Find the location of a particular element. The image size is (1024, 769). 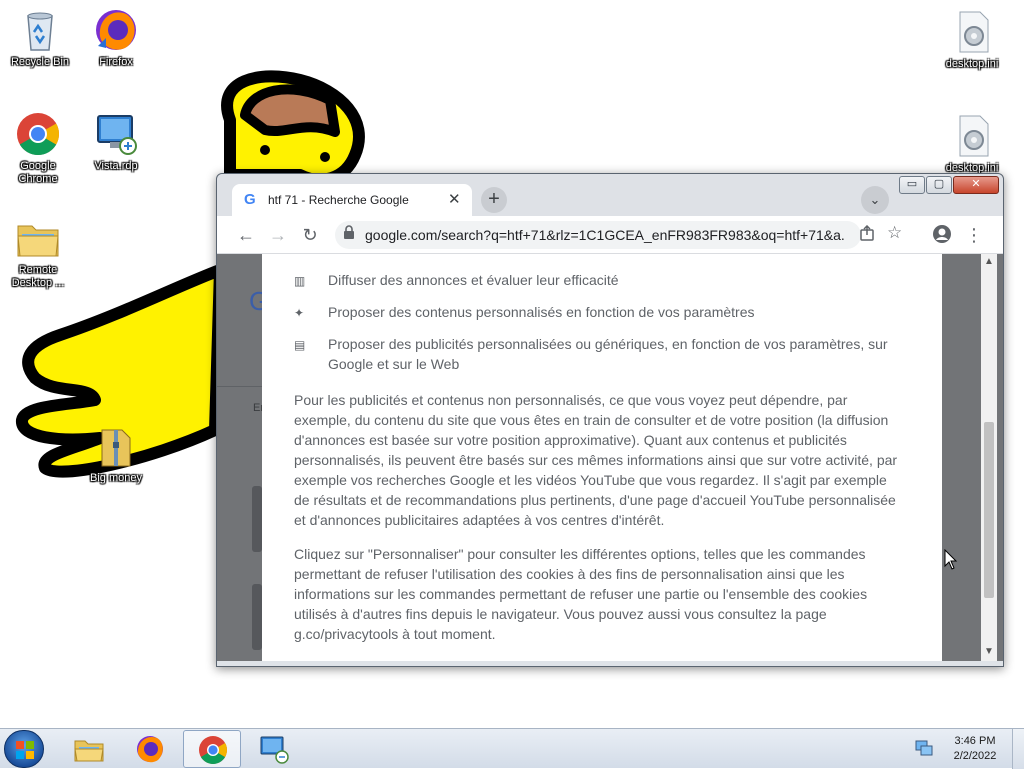

vertical-scrollbar: ▲ ▼ is located at coordinates (989, 457).